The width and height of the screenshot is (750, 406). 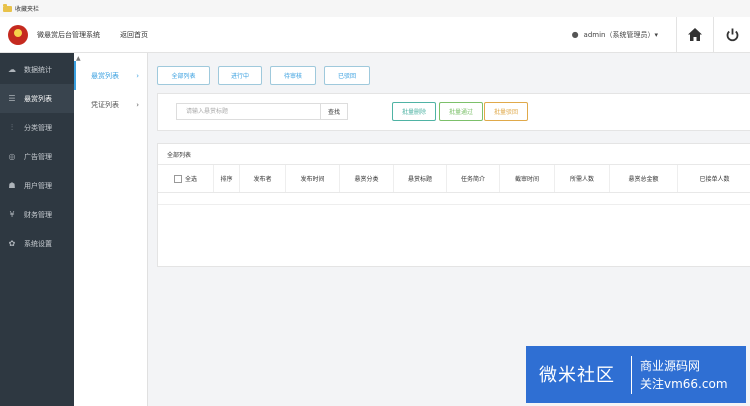 What do you see at coordinates (670, 366) in the screenshot?
I see `watermark-subtitle: 商业源码网` at bounding box center [670, 366].